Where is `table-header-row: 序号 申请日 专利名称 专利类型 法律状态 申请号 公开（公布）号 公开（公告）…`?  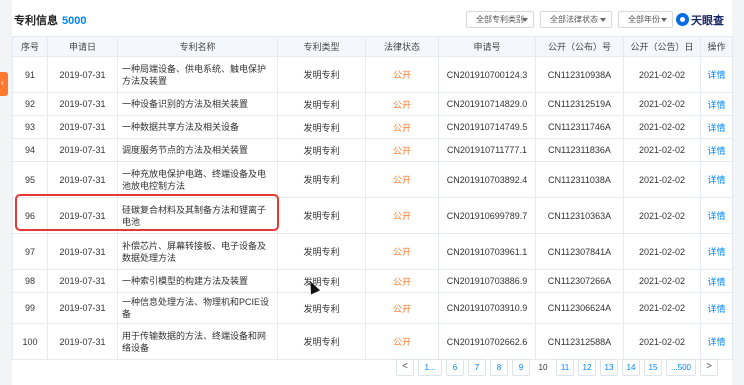 table-header-row: 序号 申请日 专利名称 专利类型 法律状态 申请号 公开（公布）号 公开（公告）… is located at coordinates (372, 46).